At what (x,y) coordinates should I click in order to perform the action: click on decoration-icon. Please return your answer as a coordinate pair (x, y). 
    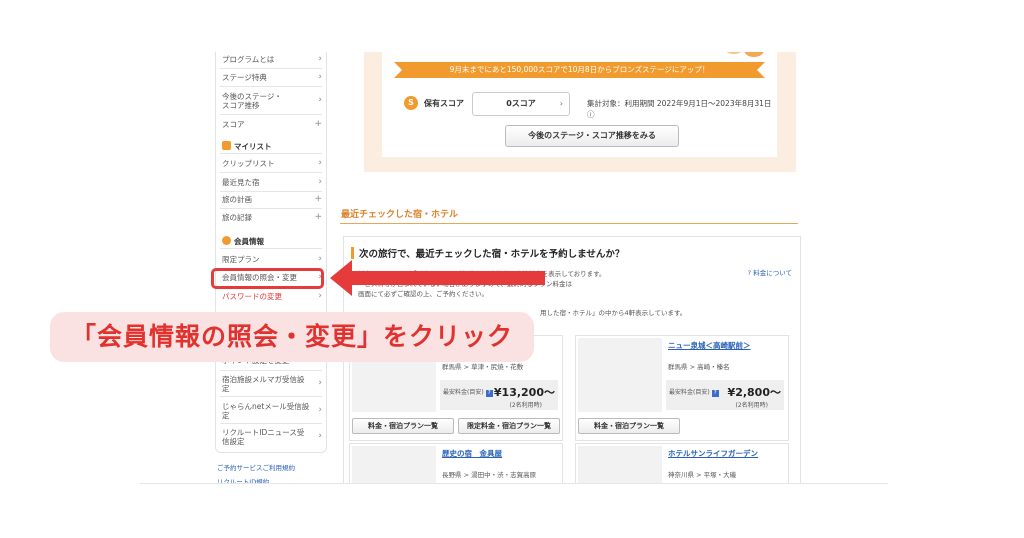
    Looking at the image, I should click on (745, 54).